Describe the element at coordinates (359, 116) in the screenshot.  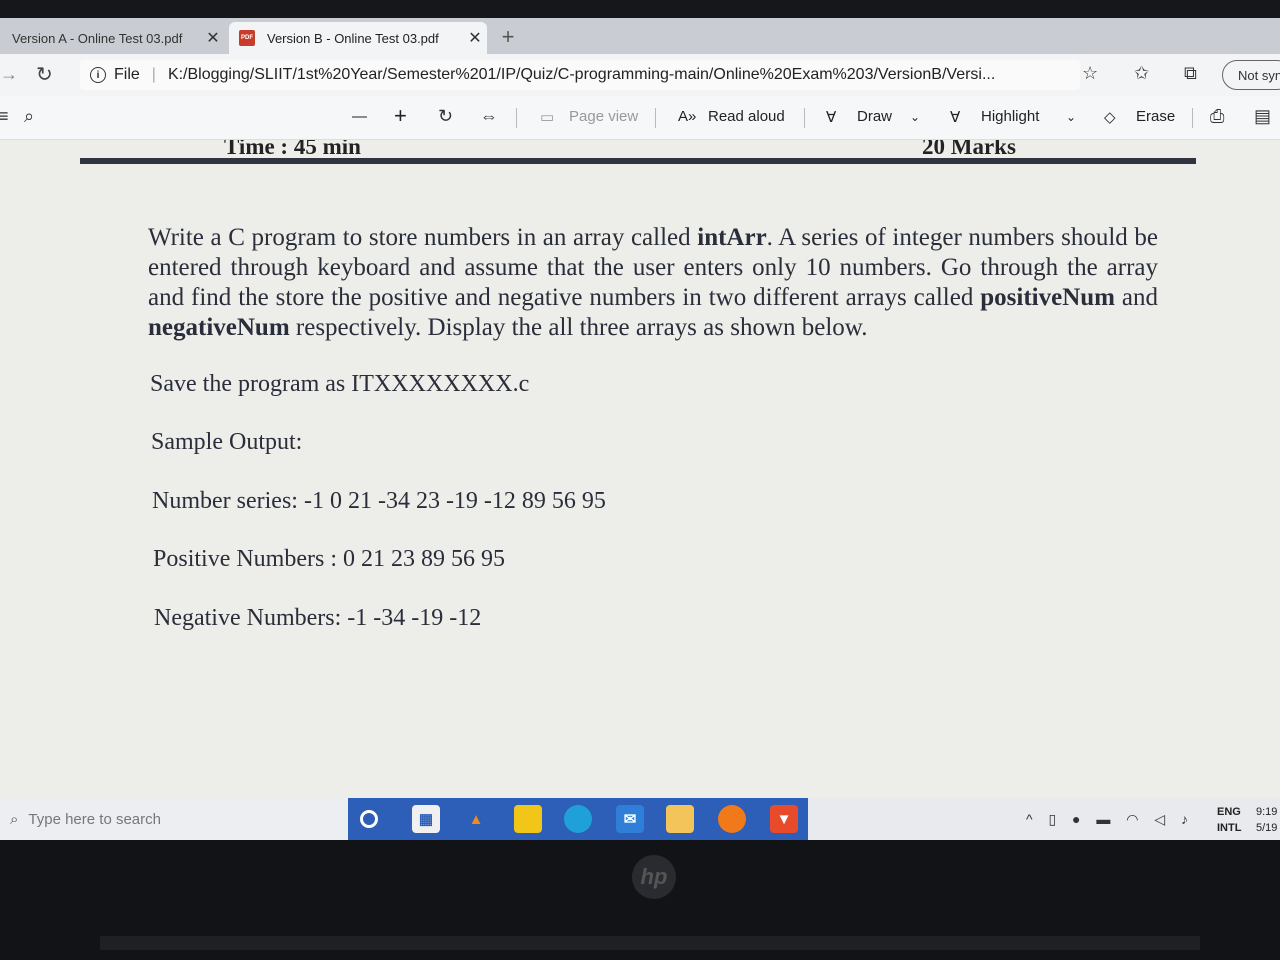
I see `zoom-out-button: —` at that location.